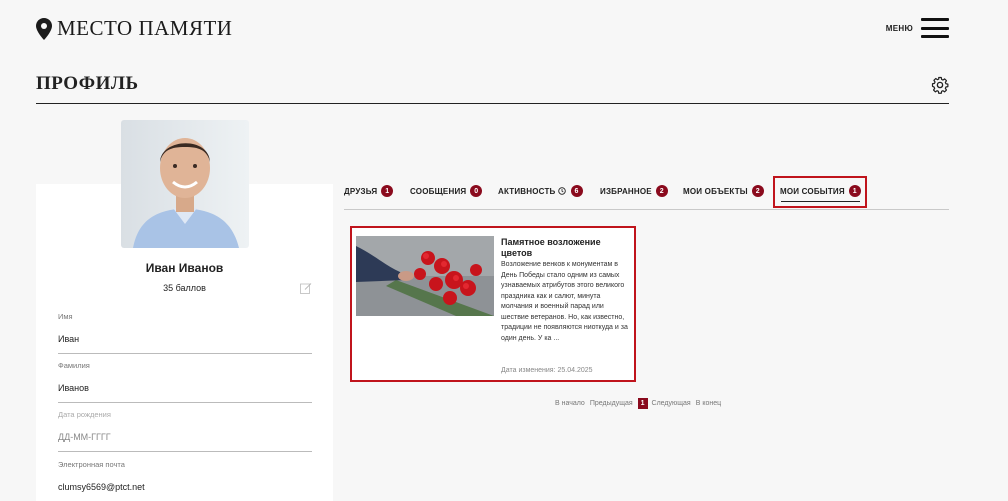  I want to click on birth-date-placeholder: ДД-ММ-ГГГГ, so click(185, 437).